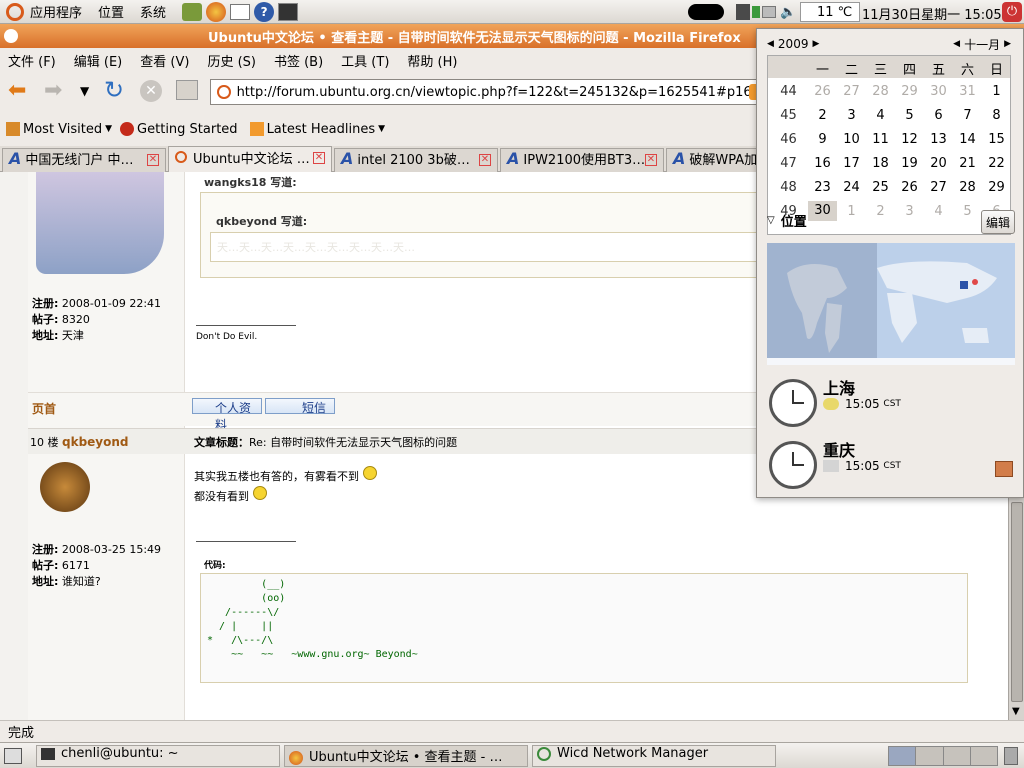 This screenshot has height=768, width=1024. I want to click on trash-icon, so click(1011, 756).